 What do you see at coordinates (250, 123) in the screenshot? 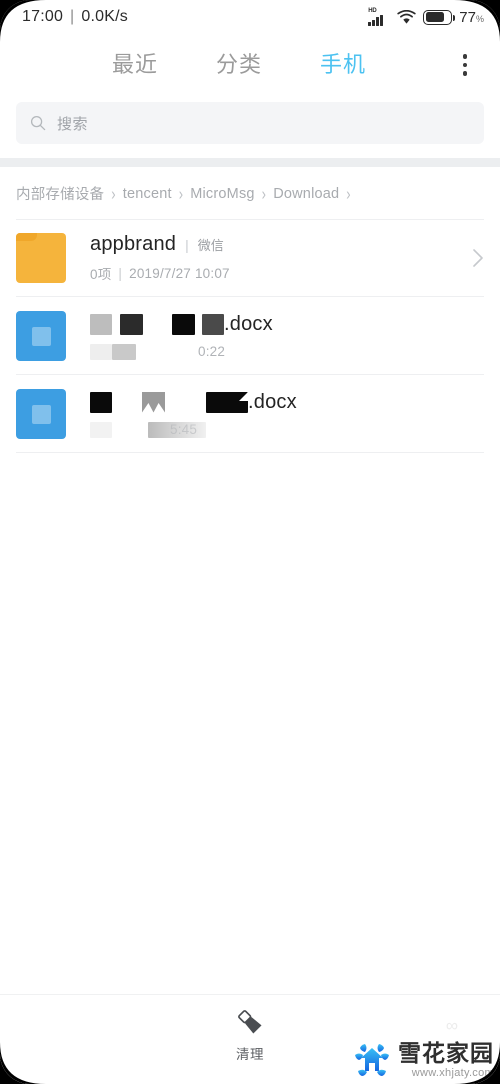
I see `search-input: 搜索` at bounding box center [250, 123].